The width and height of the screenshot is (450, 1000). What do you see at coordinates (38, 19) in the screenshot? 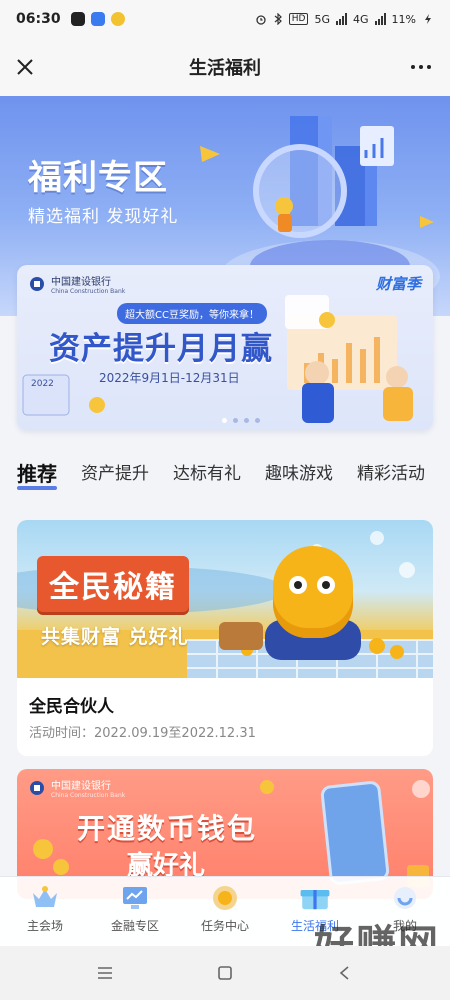
I see `status-time: 06:30` at bounding box center [38, 19].